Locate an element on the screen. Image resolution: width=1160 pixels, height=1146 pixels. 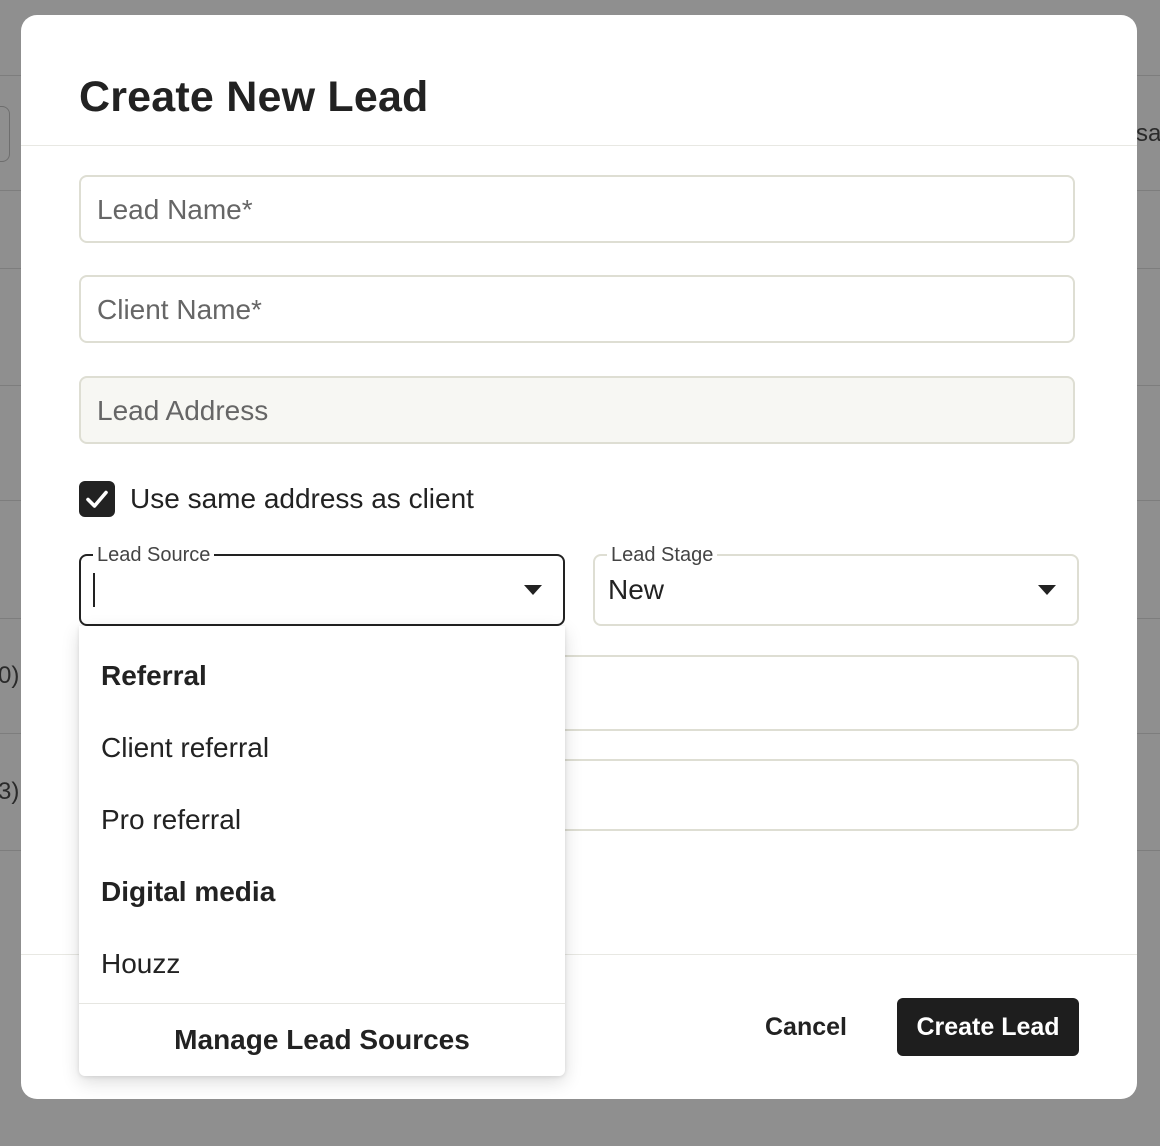
same-address-row: Use same address as client is located at coordinates (276, 499).